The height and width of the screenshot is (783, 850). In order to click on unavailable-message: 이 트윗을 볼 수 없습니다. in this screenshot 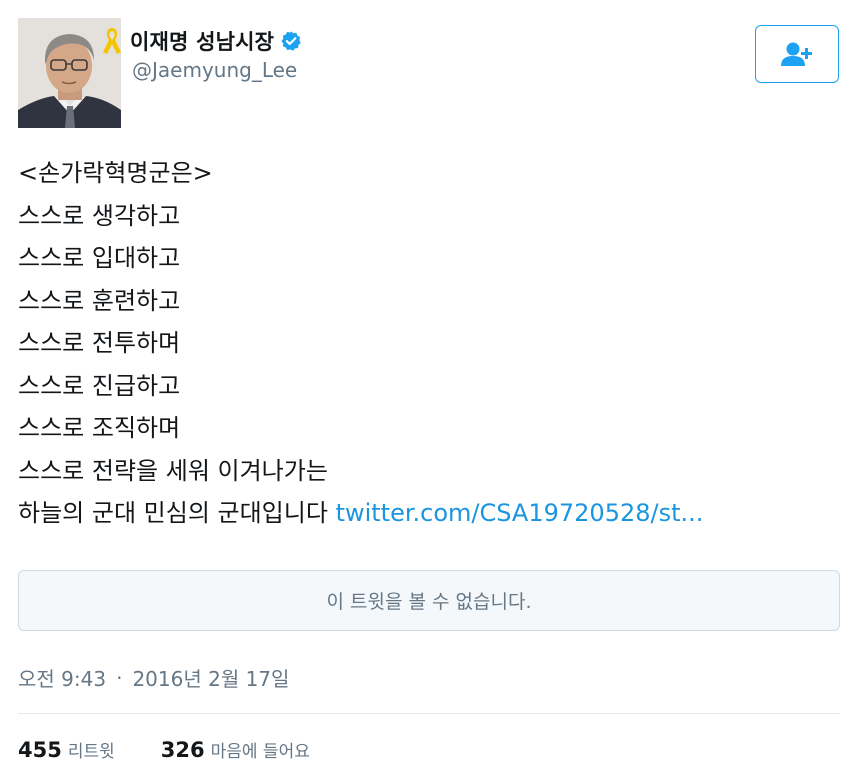, I will do `click(429, 602)`.